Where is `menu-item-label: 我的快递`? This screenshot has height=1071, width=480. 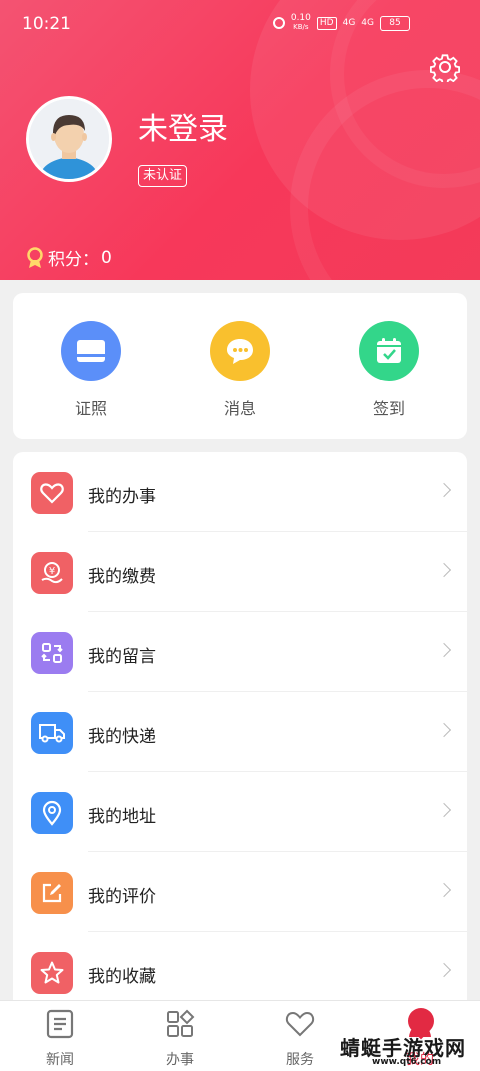 menu-item-label: 我的快递 is located at coordinates (122, 737).